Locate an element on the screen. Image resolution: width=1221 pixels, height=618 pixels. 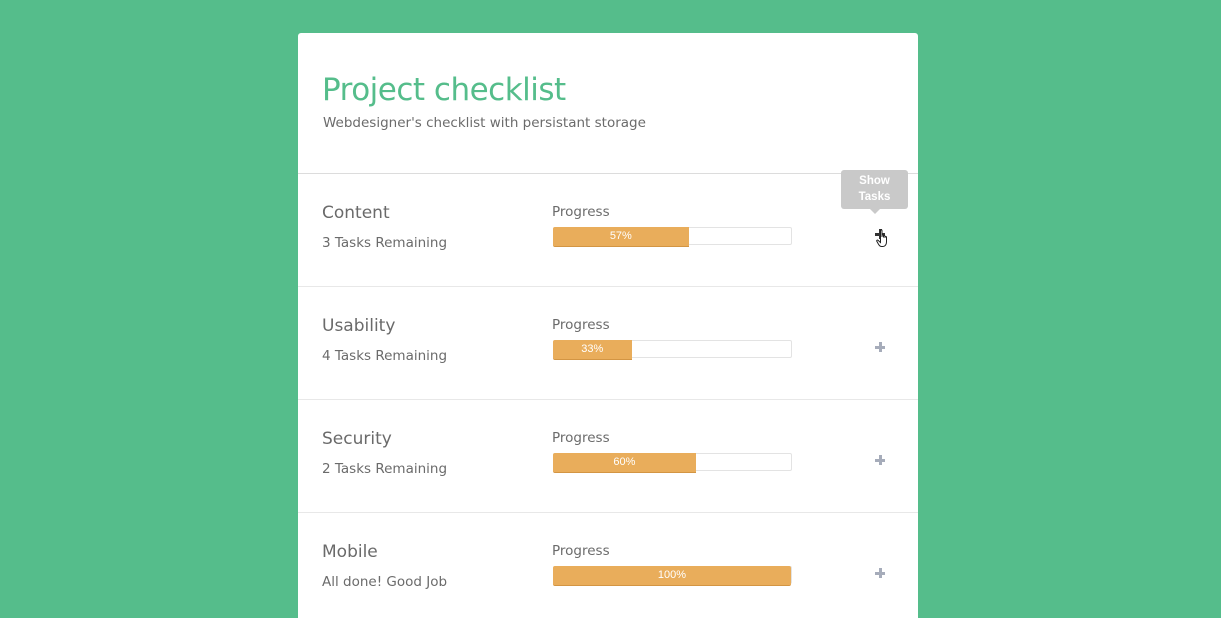
section-security: Security 2 Tasks Remaining Progress 60% is located at coordinates (608, 456).